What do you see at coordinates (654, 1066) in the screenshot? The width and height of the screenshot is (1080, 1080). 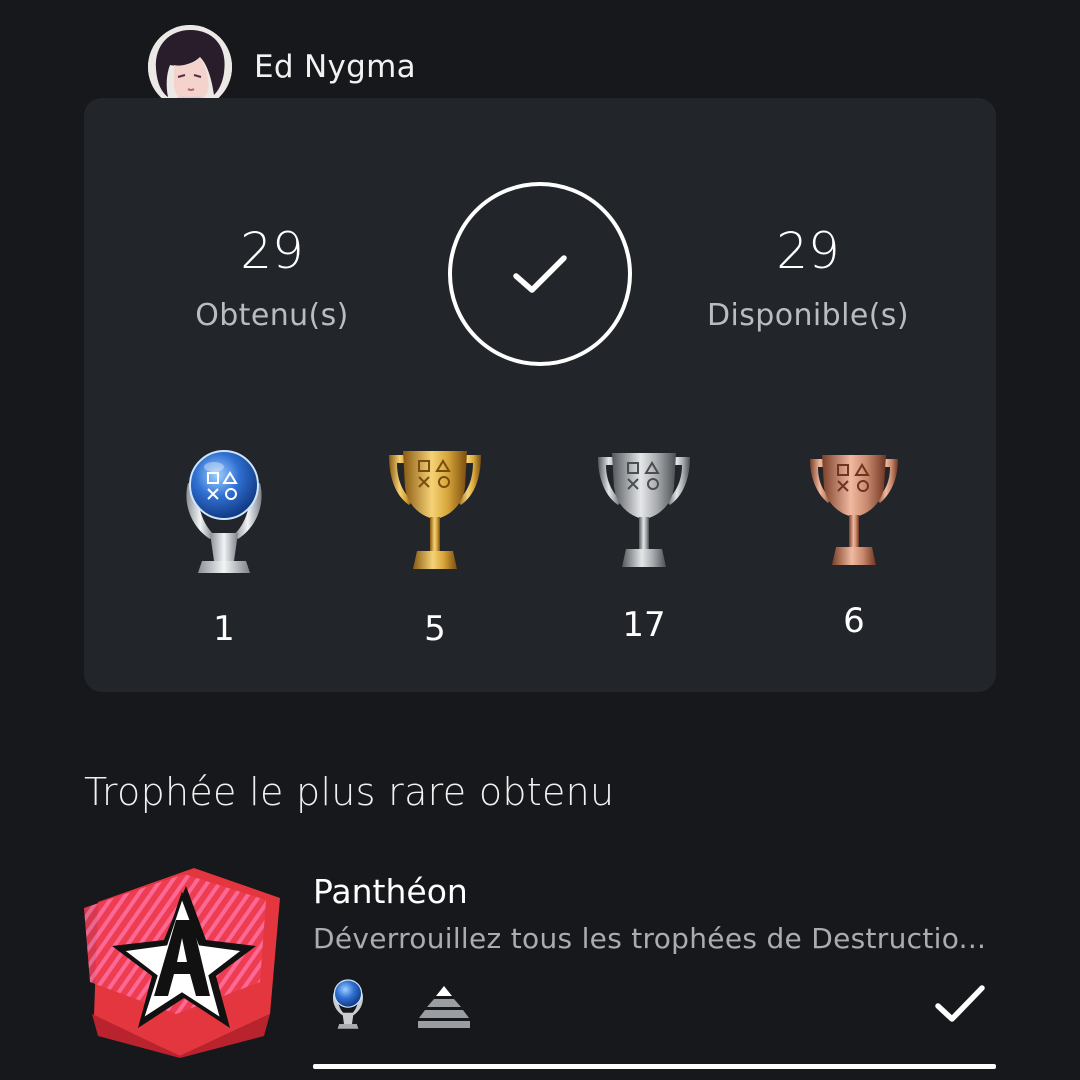 I see `progress-underline` at bounding box center [654, 1066].